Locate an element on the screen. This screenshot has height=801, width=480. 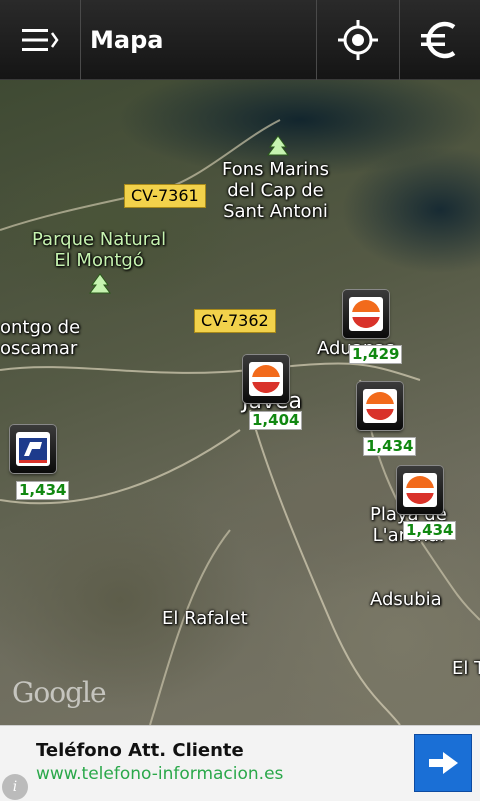
road-badge-cv7361: CV-7361 is located at coordinates (165, 196).